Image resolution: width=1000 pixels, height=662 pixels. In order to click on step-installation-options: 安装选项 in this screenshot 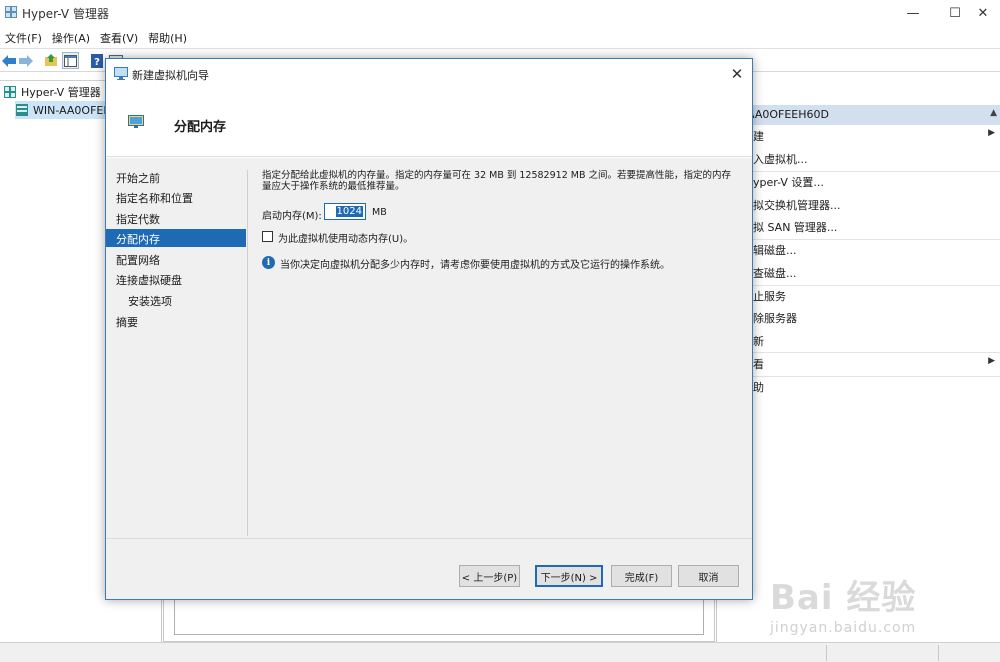, I will do `click(176, 300)`.